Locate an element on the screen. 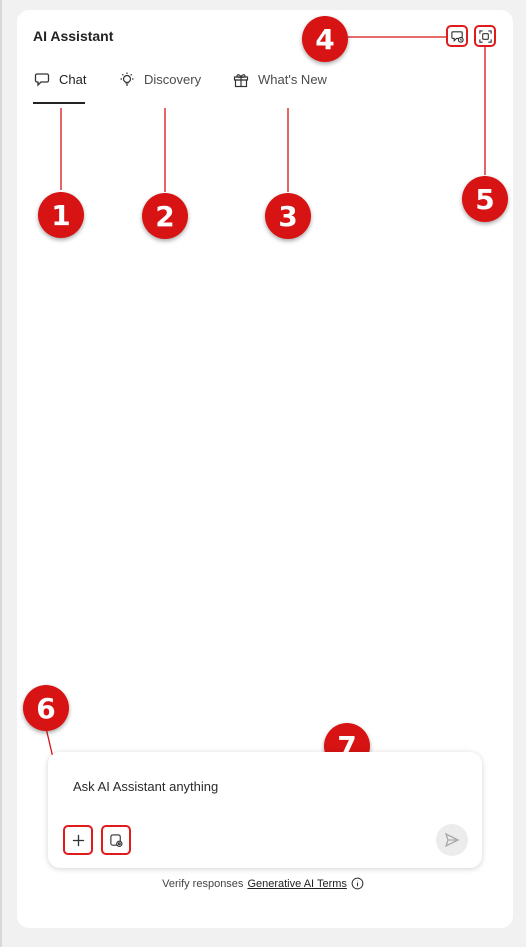 The image size is (526, 947). callout-badge-4: 4 is located at coordinates (325, 39).